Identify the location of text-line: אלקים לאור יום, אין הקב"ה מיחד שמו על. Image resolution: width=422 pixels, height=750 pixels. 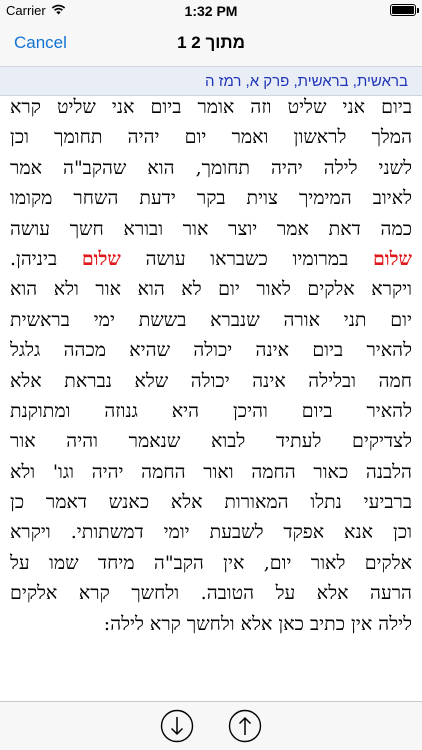
(211, 563).